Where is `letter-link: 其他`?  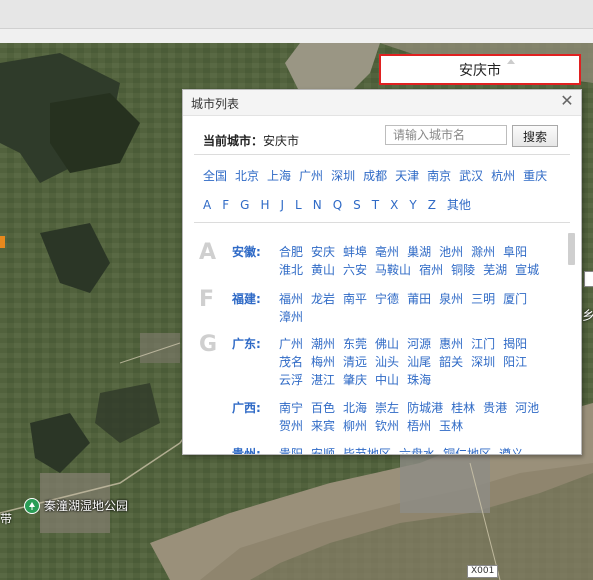
letter-link: 其他 is located at coordinates (459, 205).